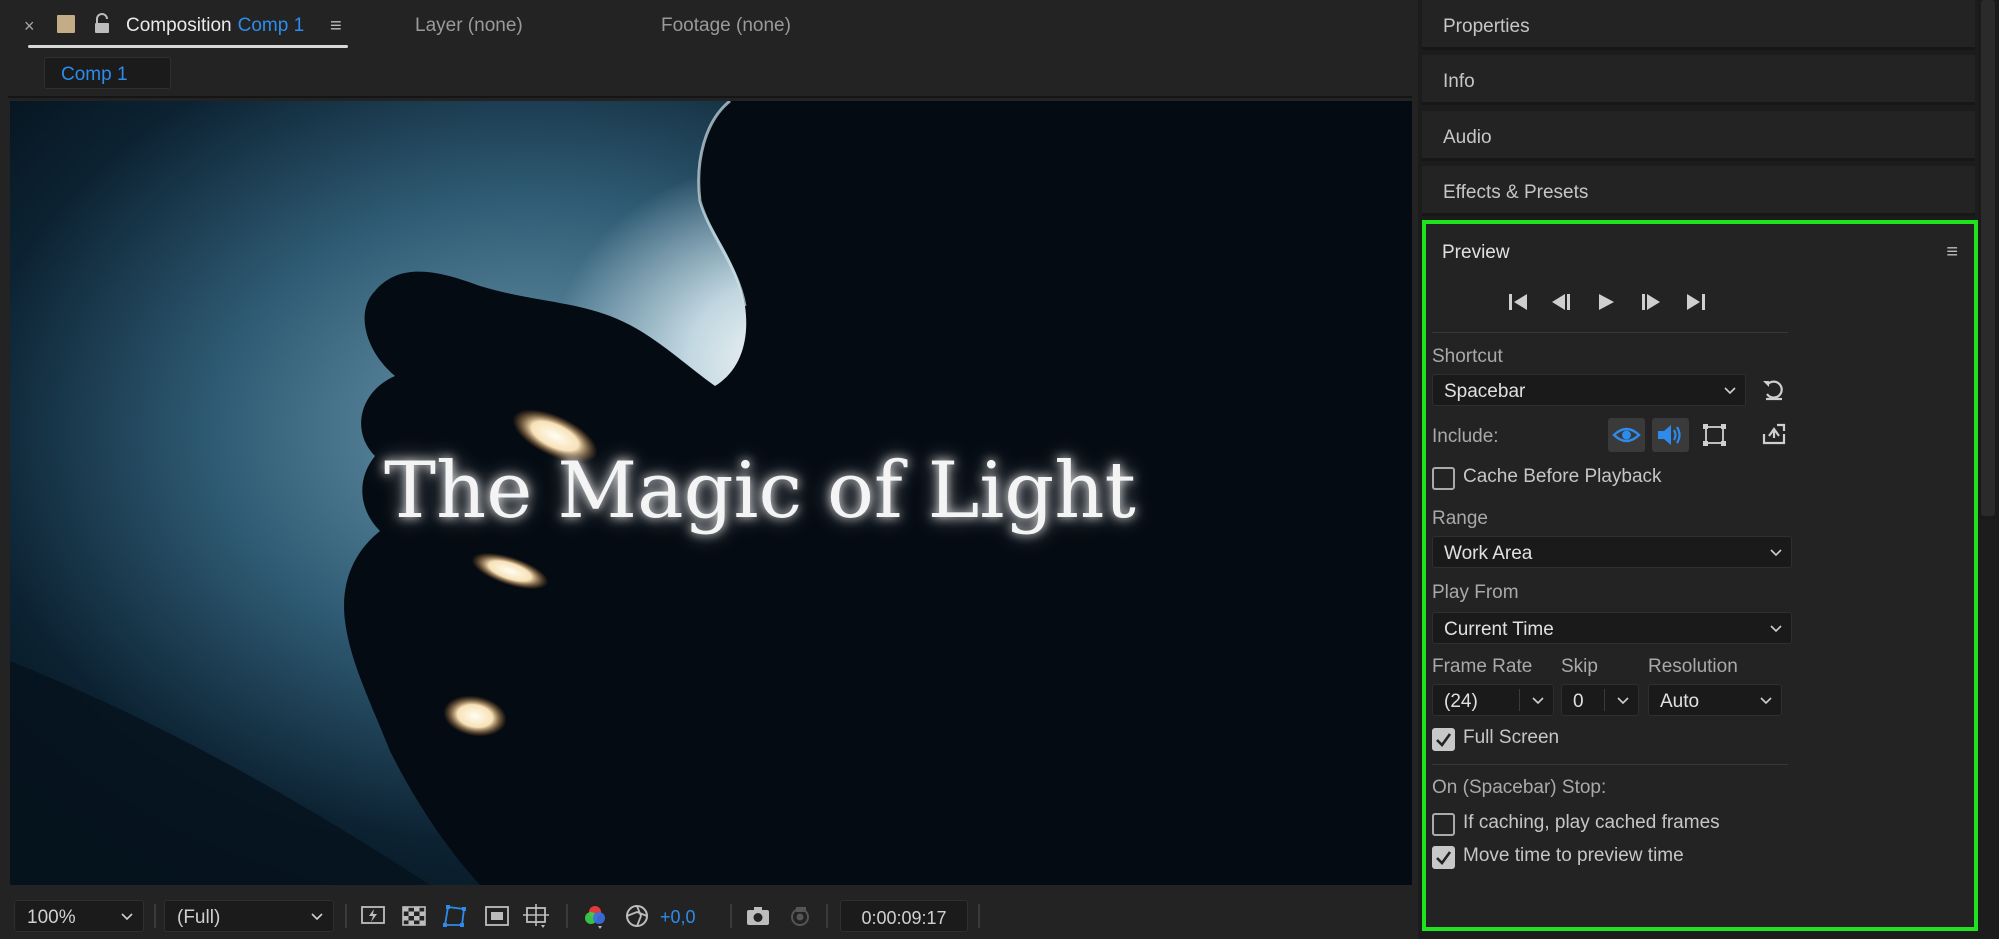  Describe the element at coordinates (497, 916) in the screenshot. I see `region-of-interest-icon` at that location.